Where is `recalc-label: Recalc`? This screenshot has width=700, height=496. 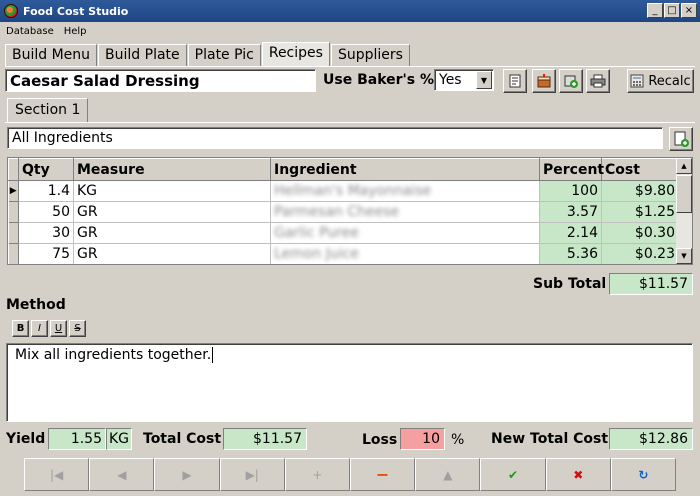
recalc-label: Recalc is located at coordinates (669, 81).